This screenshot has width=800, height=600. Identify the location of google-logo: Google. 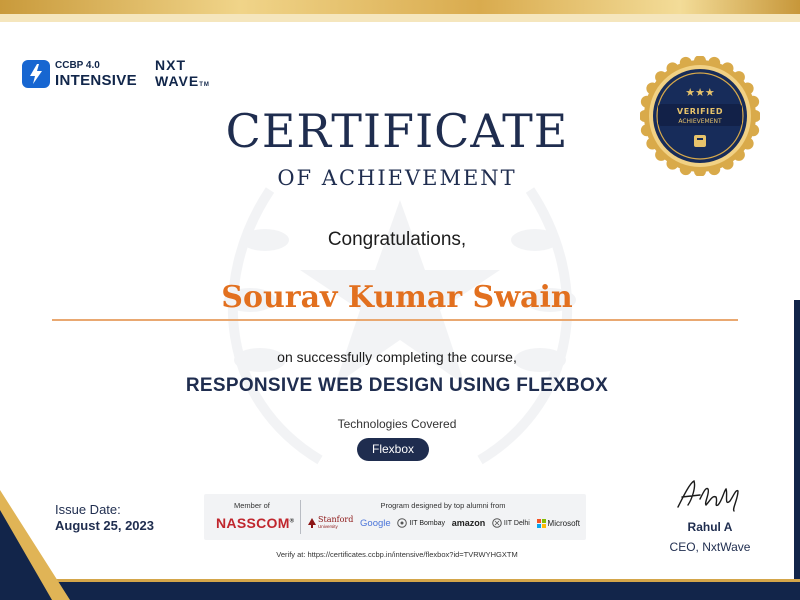
(375, 523).